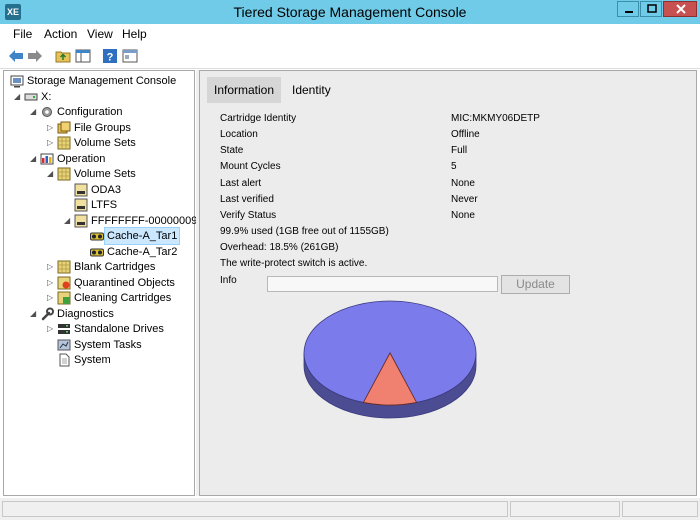  Describe the element at coordinates (64, 345) in the screenshot. I see `system-tasks-icon` at that location.